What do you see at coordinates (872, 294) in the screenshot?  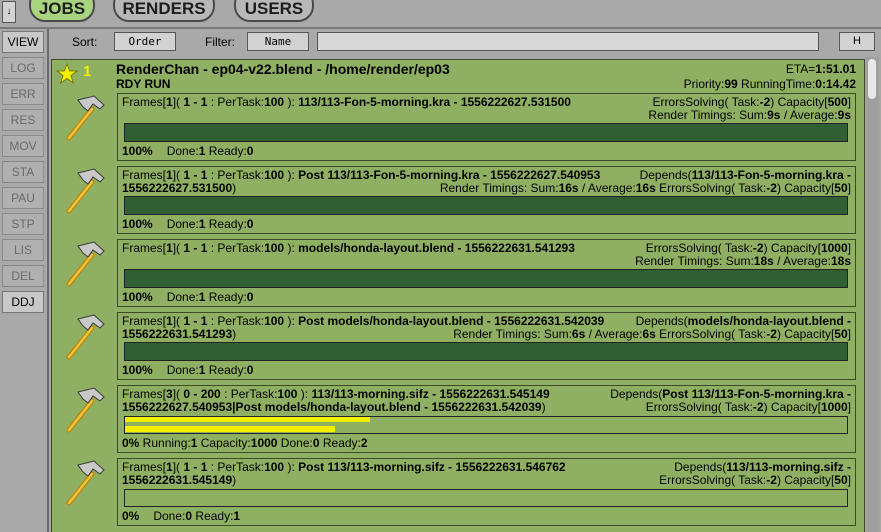 I see `jobs-scrollbar` at bounding box center [872, 294].